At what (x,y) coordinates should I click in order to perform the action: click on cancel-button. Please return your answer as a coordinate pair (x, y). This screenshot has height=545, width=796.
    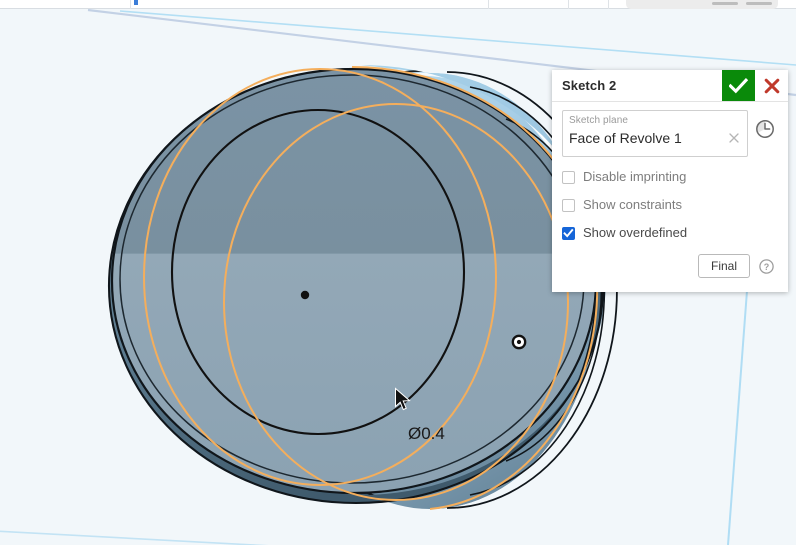
    Looking at the image, I should click on (771, 85).